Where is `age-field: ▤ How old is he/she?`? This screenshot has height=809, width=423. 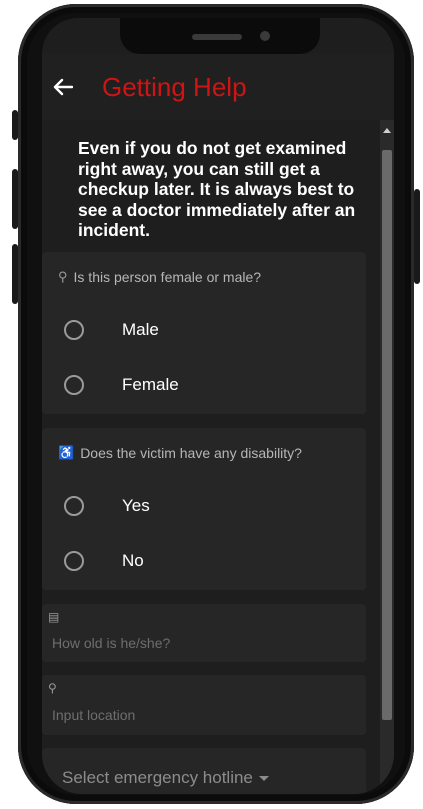
age-field: ▤ How old is he/she? is located at coordinates (204, 633).